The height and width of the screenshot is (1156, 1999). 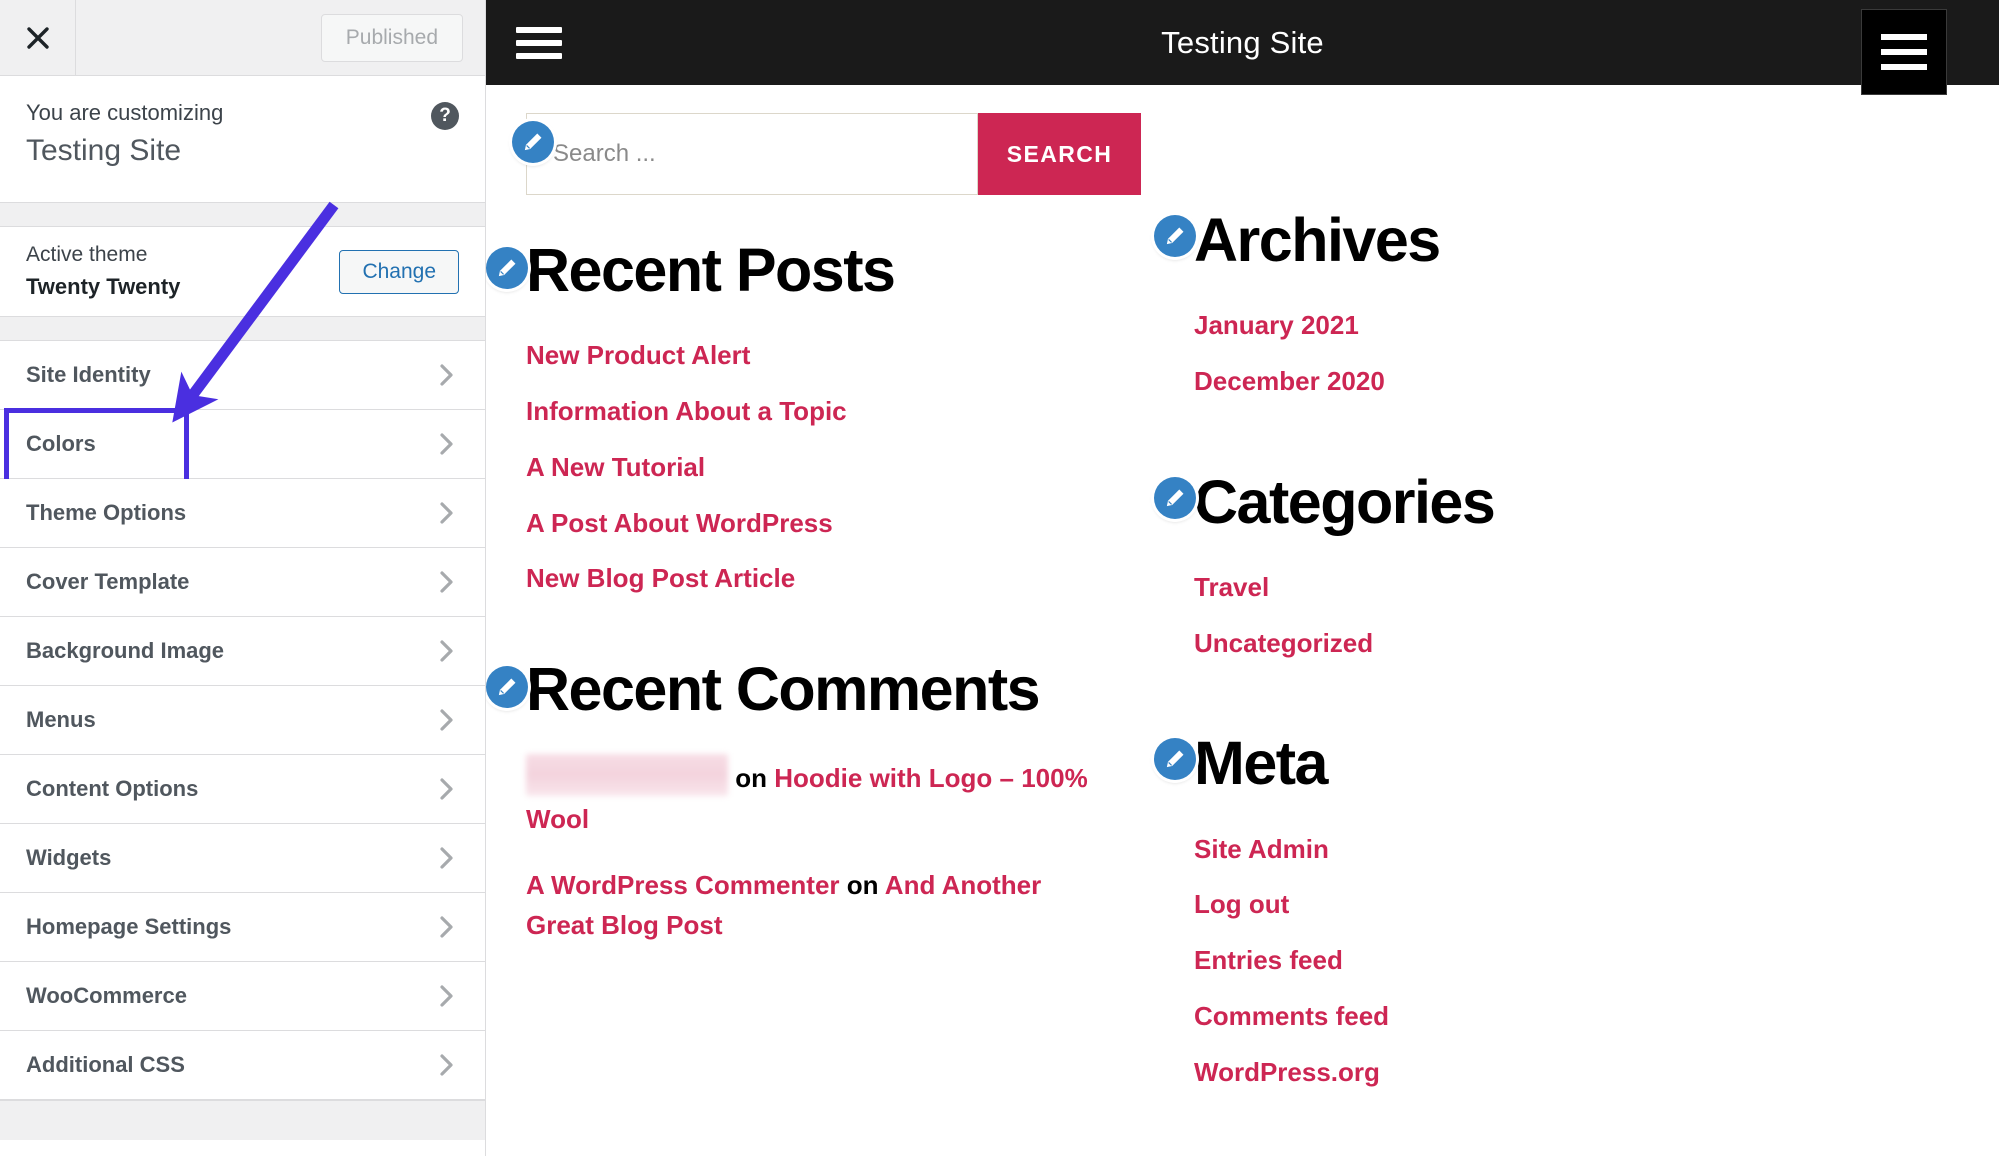 What do you see at coordinates (1268, 960) in the screenshot?
I see `meta-link: Entries feed` at bounding box center [1268, 960].